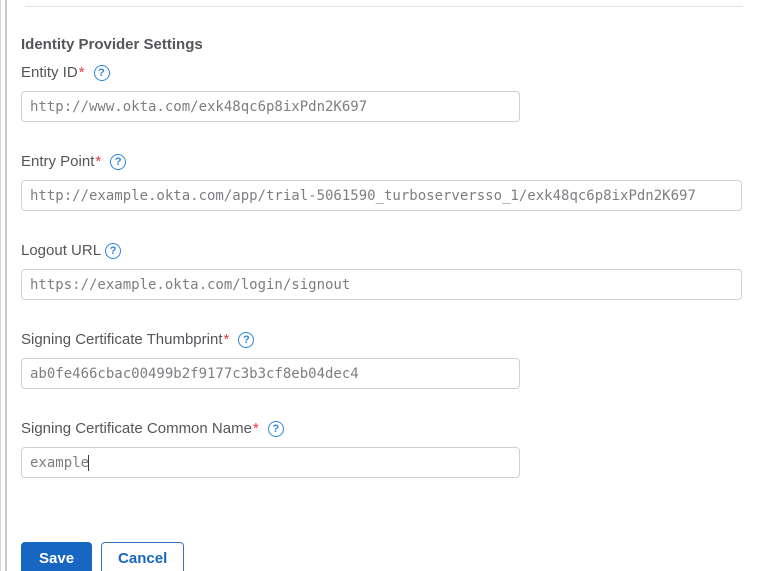  I want to click on signing-certificate-thumbprint-input, so click(270, 373).